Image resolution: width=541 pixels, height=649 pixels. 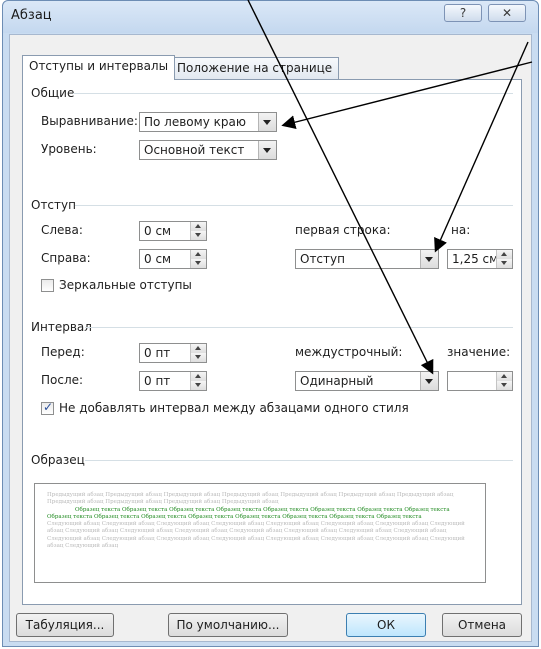 What do you see at coordinates (481, 147) in the screenshot?
I see `arrow-to-first-line` at bounding box center [481, 147].